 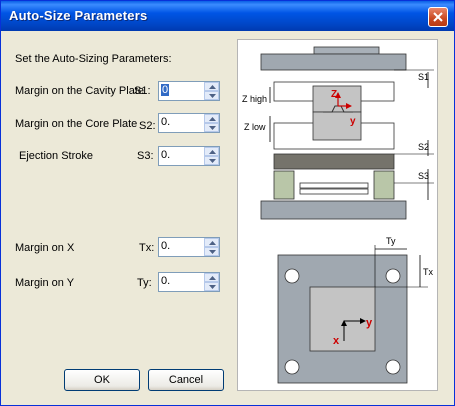 I want to click on tx-dim-label: Tx, so click(x=428, y=272).